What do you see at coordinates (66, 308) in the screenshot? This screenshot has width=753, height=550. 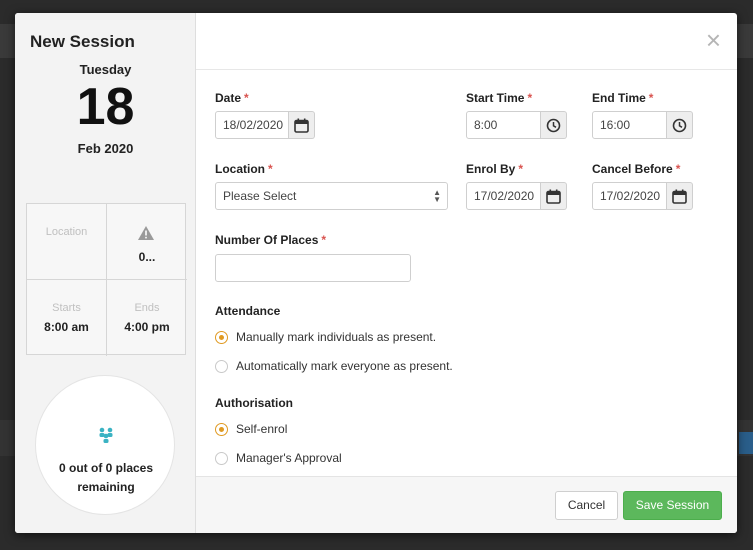 I see `starts-label: Starts` at bounding box center [66, 308].